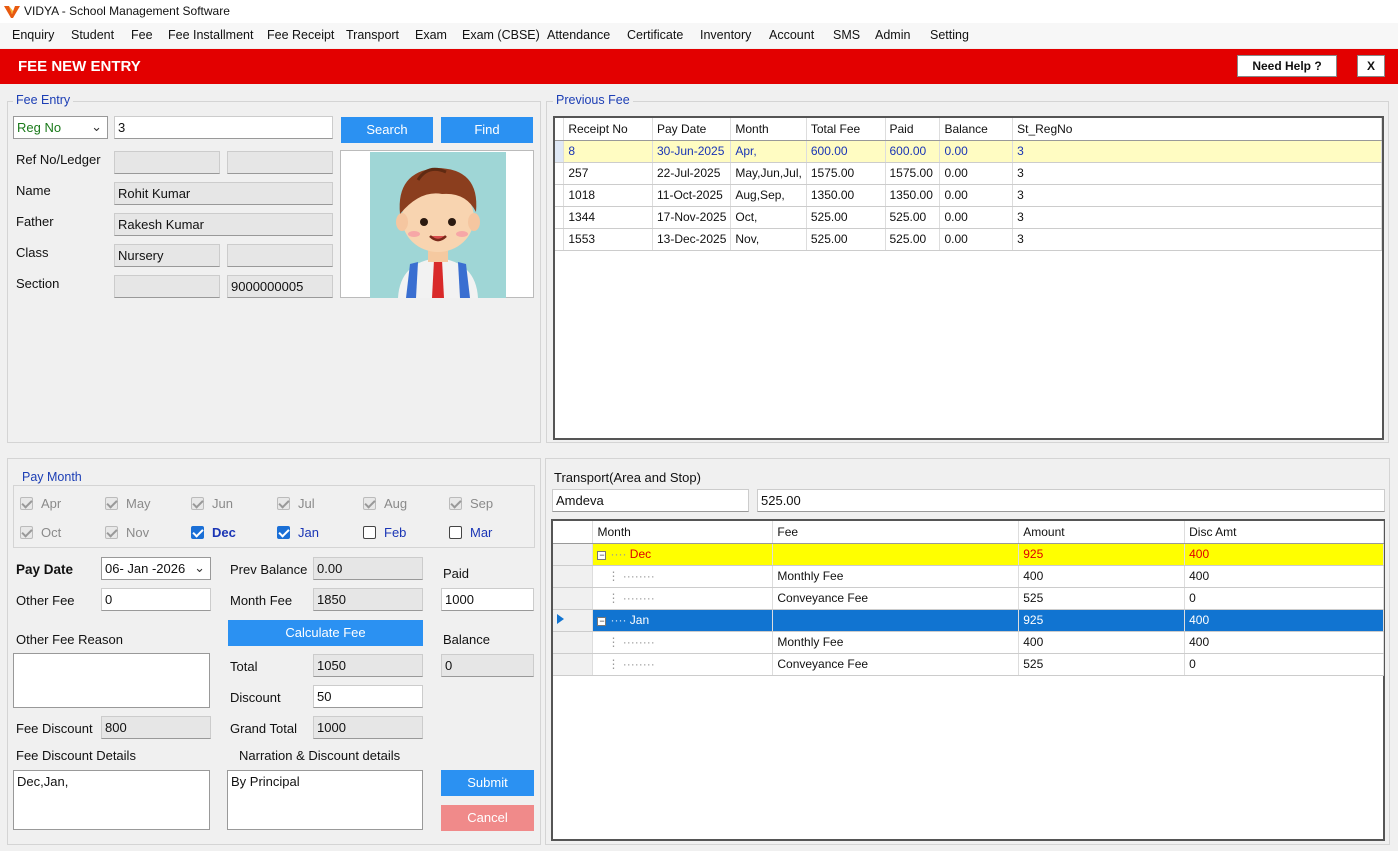 The height and width of the screenshot is (851, 1398). What do you see at coordinates (325, 800) in the screenshot?
I see `narration-textarea: By Principal` at bounding box center [325, 800].